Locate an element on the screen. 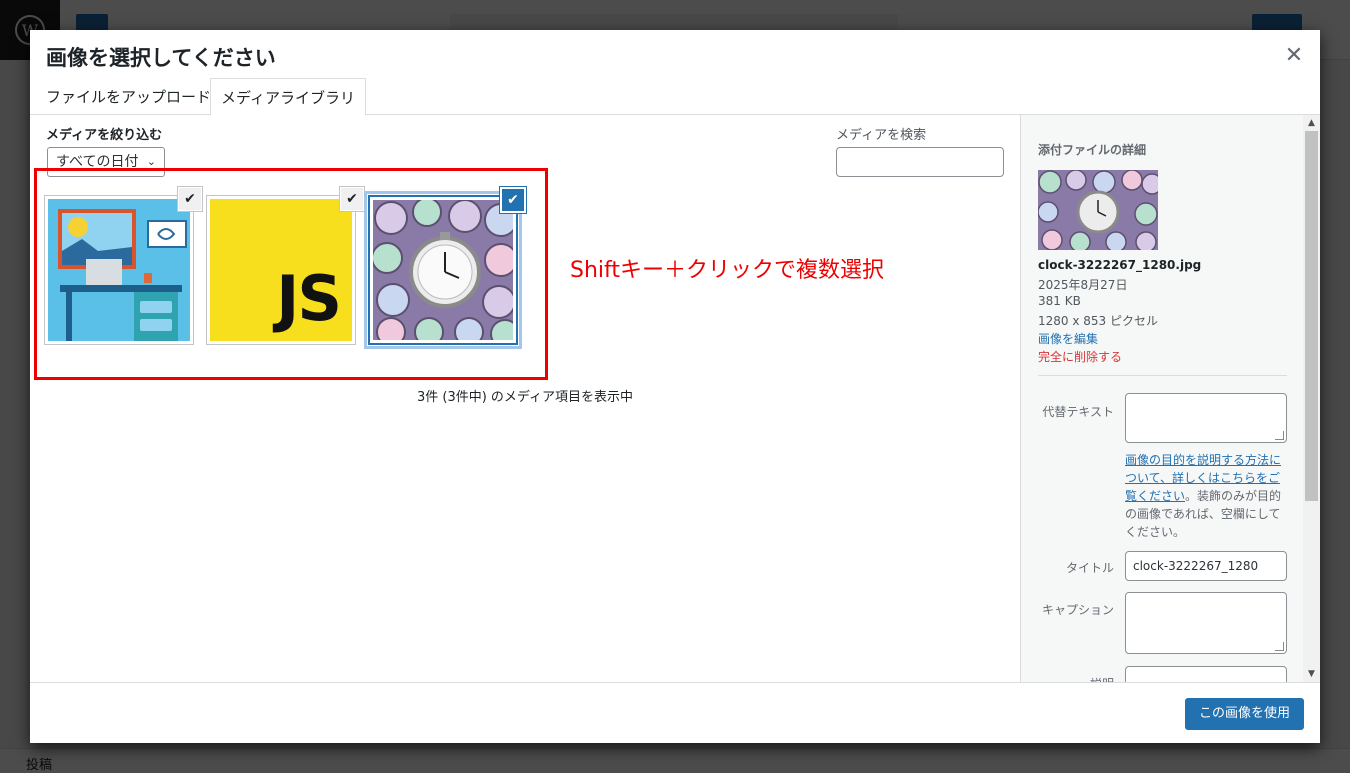 The width and height of the screenshot is (1350, 773). attachment-date: 2025年8月27日 is located at coordinates (1083, 285).